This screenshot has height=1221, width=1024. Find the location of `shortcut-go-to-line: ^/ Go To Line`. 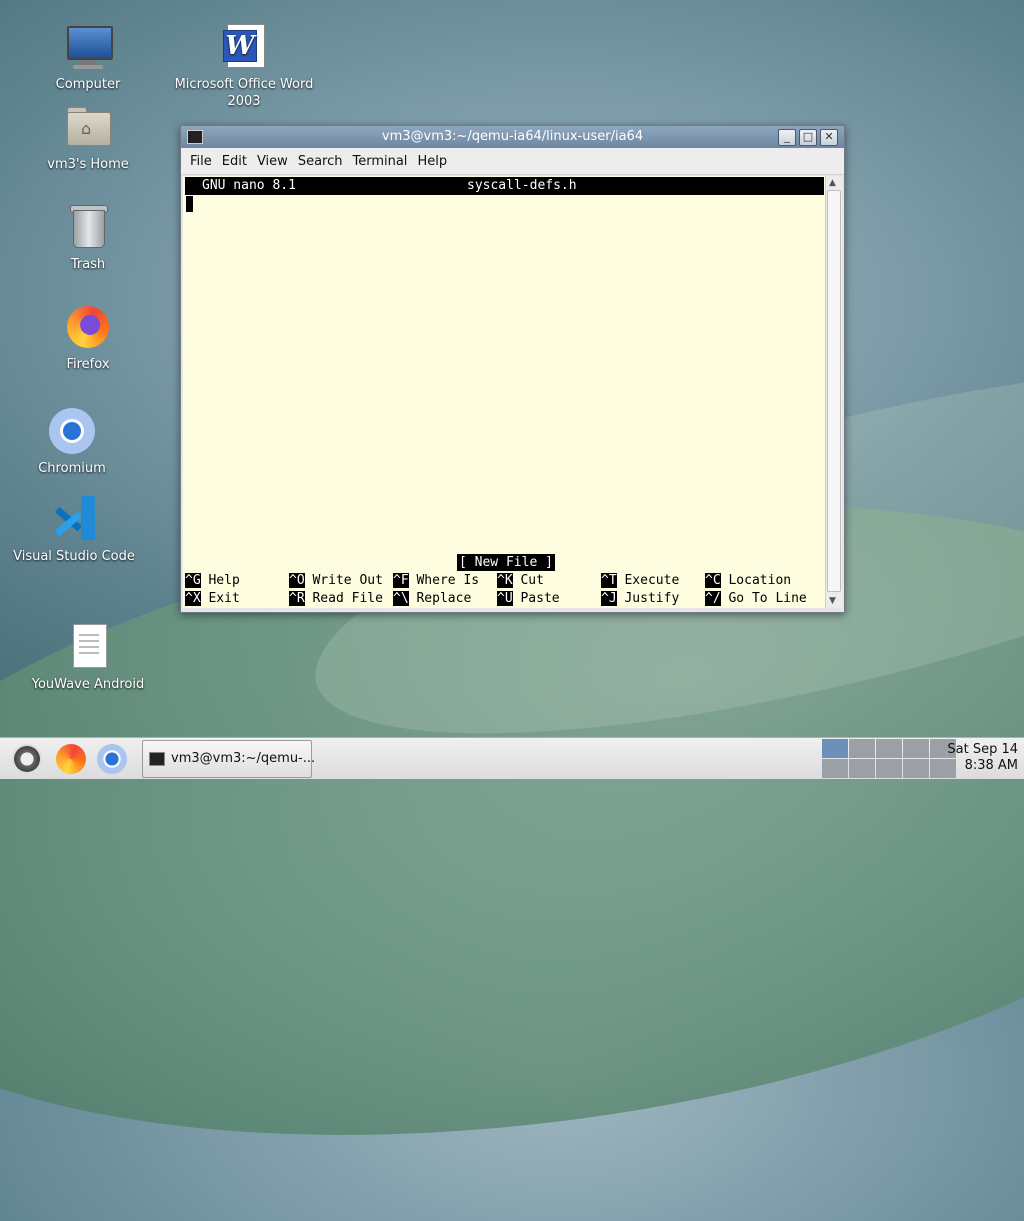

shortcut-go-to-line: ^/ Go To Line is located at coordinates (756, 598).